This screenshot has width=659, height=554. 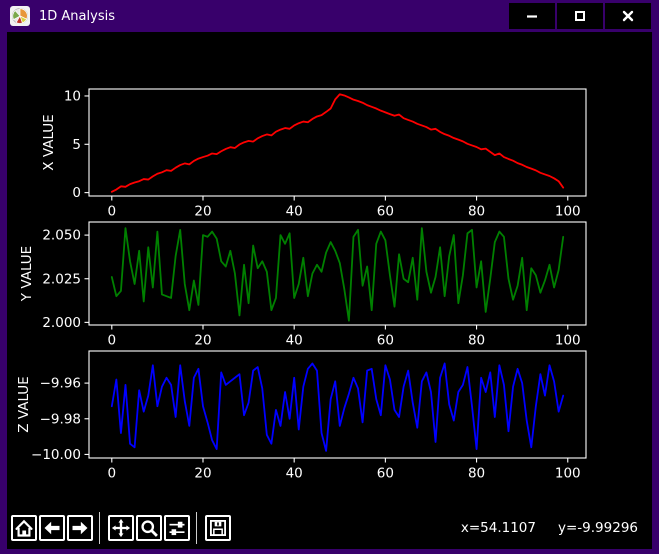 What do you see at coordinates (60, 419) in the screenshot?
I see `y-tick-label: −9.98` at bounding box center [60, 419].